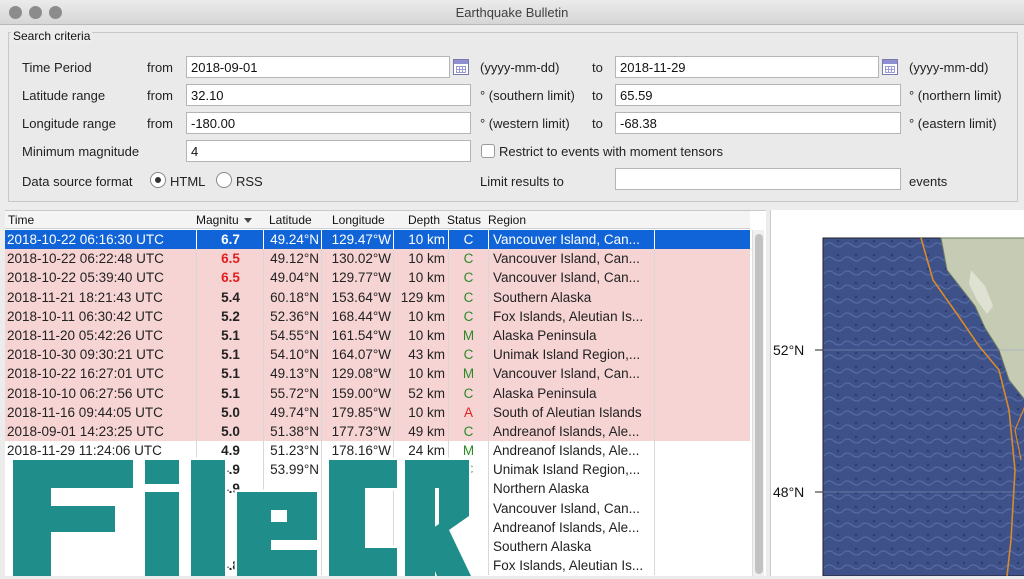  I want to click on column-header-magnitude: Magnitu, so click(224, 220).